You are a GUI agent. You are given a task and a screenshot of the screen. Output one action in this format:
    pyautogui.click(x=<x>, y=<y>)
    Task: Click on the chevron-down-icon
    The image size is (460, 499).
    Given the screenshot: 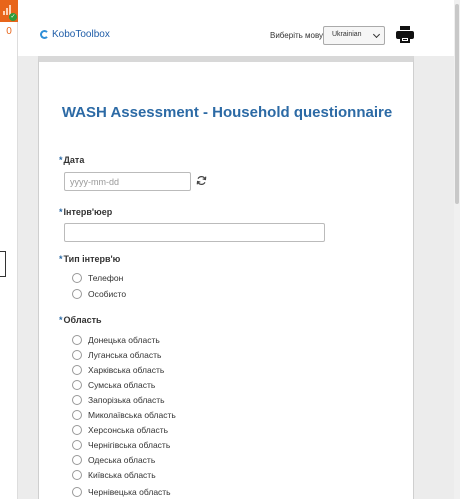 What is the action you would take?
    pyautogui.click(x=376, y=34)
    